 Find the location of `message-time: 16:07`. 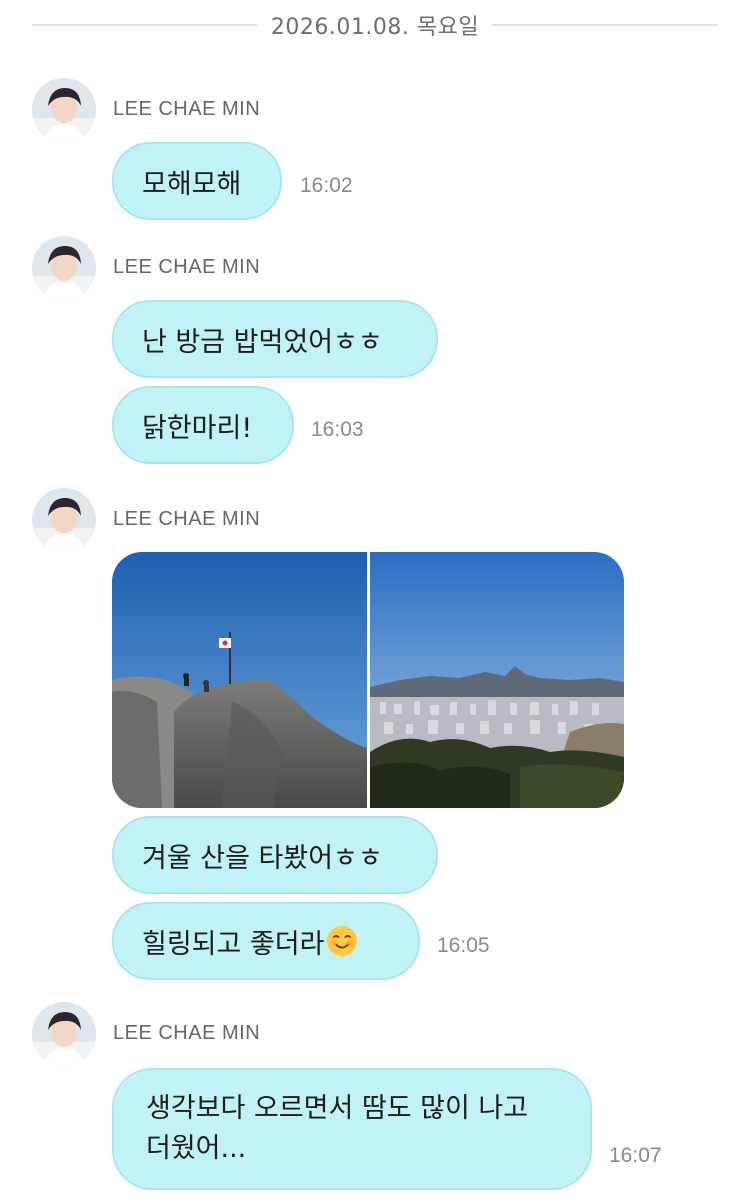

message-time: 16:07 is located at coordinates (635, 1155).